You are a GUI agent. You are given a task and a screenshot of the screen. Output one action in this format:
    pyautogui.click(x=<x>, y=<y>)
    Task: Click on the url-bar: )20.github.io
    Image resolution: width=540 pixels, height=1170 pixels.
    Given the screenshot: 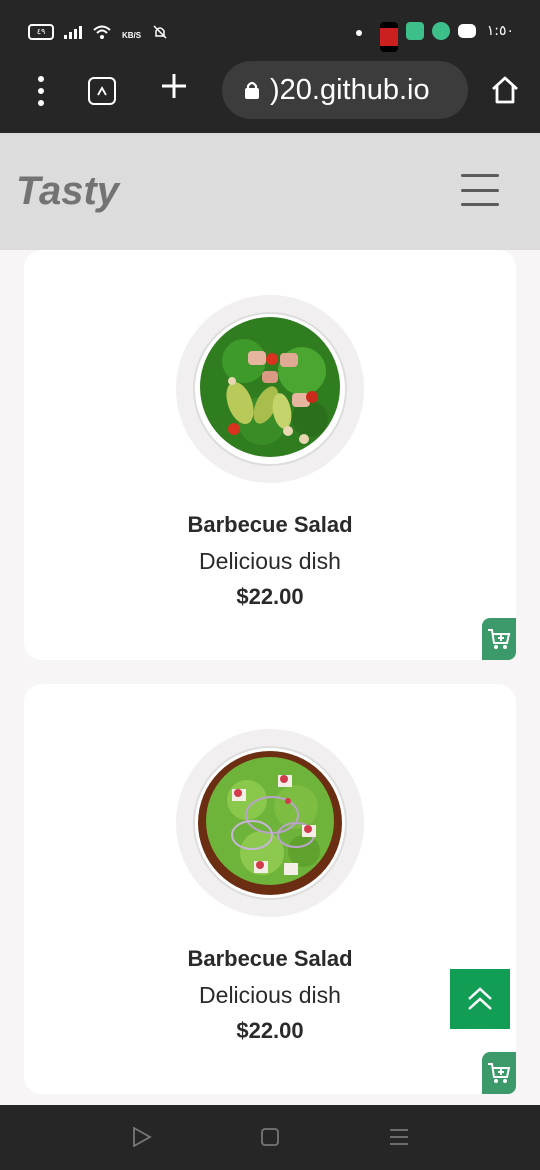 What is the action you would take?
    pyautogui.click(x=345, y=90)
    